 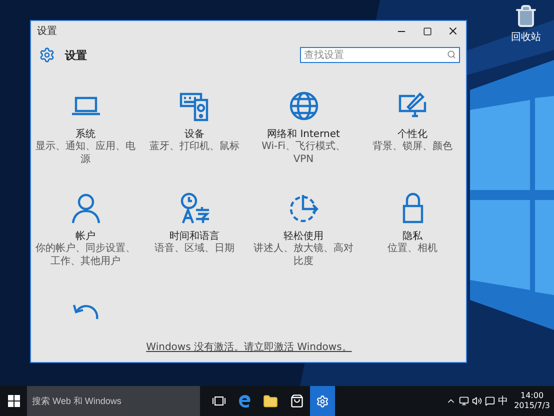 What do you see at coordinates (249, 347) in the screenshot?
I see `activation-link: Windows 没有激活。请立即激活 Windows。` at bounding box center [249, 347].